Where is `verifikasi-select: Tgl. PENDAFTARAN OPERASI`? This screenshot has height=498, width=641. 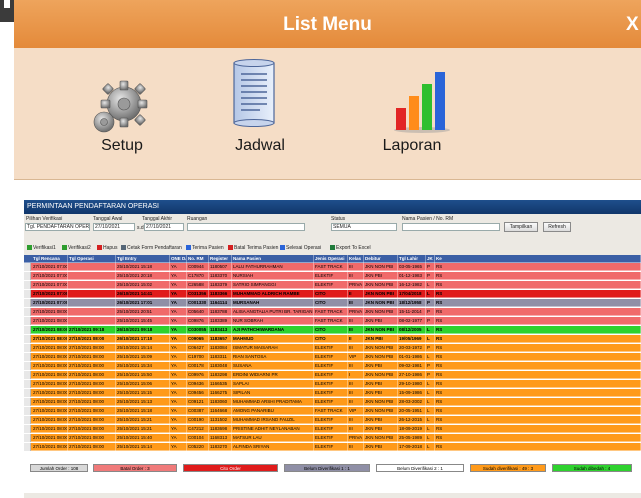
verifikasi-select: Tgl. PENDAFTARAN OPERASI is located at coordinates (57, 227).